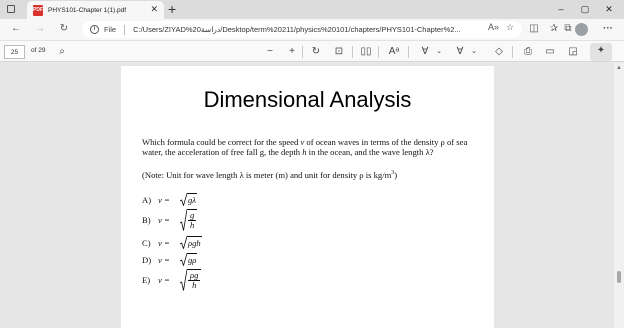  What do you see at coordinates (16, 29) in the screenshot?
I see `back-arrow-icon: ←` at bounding box center [16, 29].